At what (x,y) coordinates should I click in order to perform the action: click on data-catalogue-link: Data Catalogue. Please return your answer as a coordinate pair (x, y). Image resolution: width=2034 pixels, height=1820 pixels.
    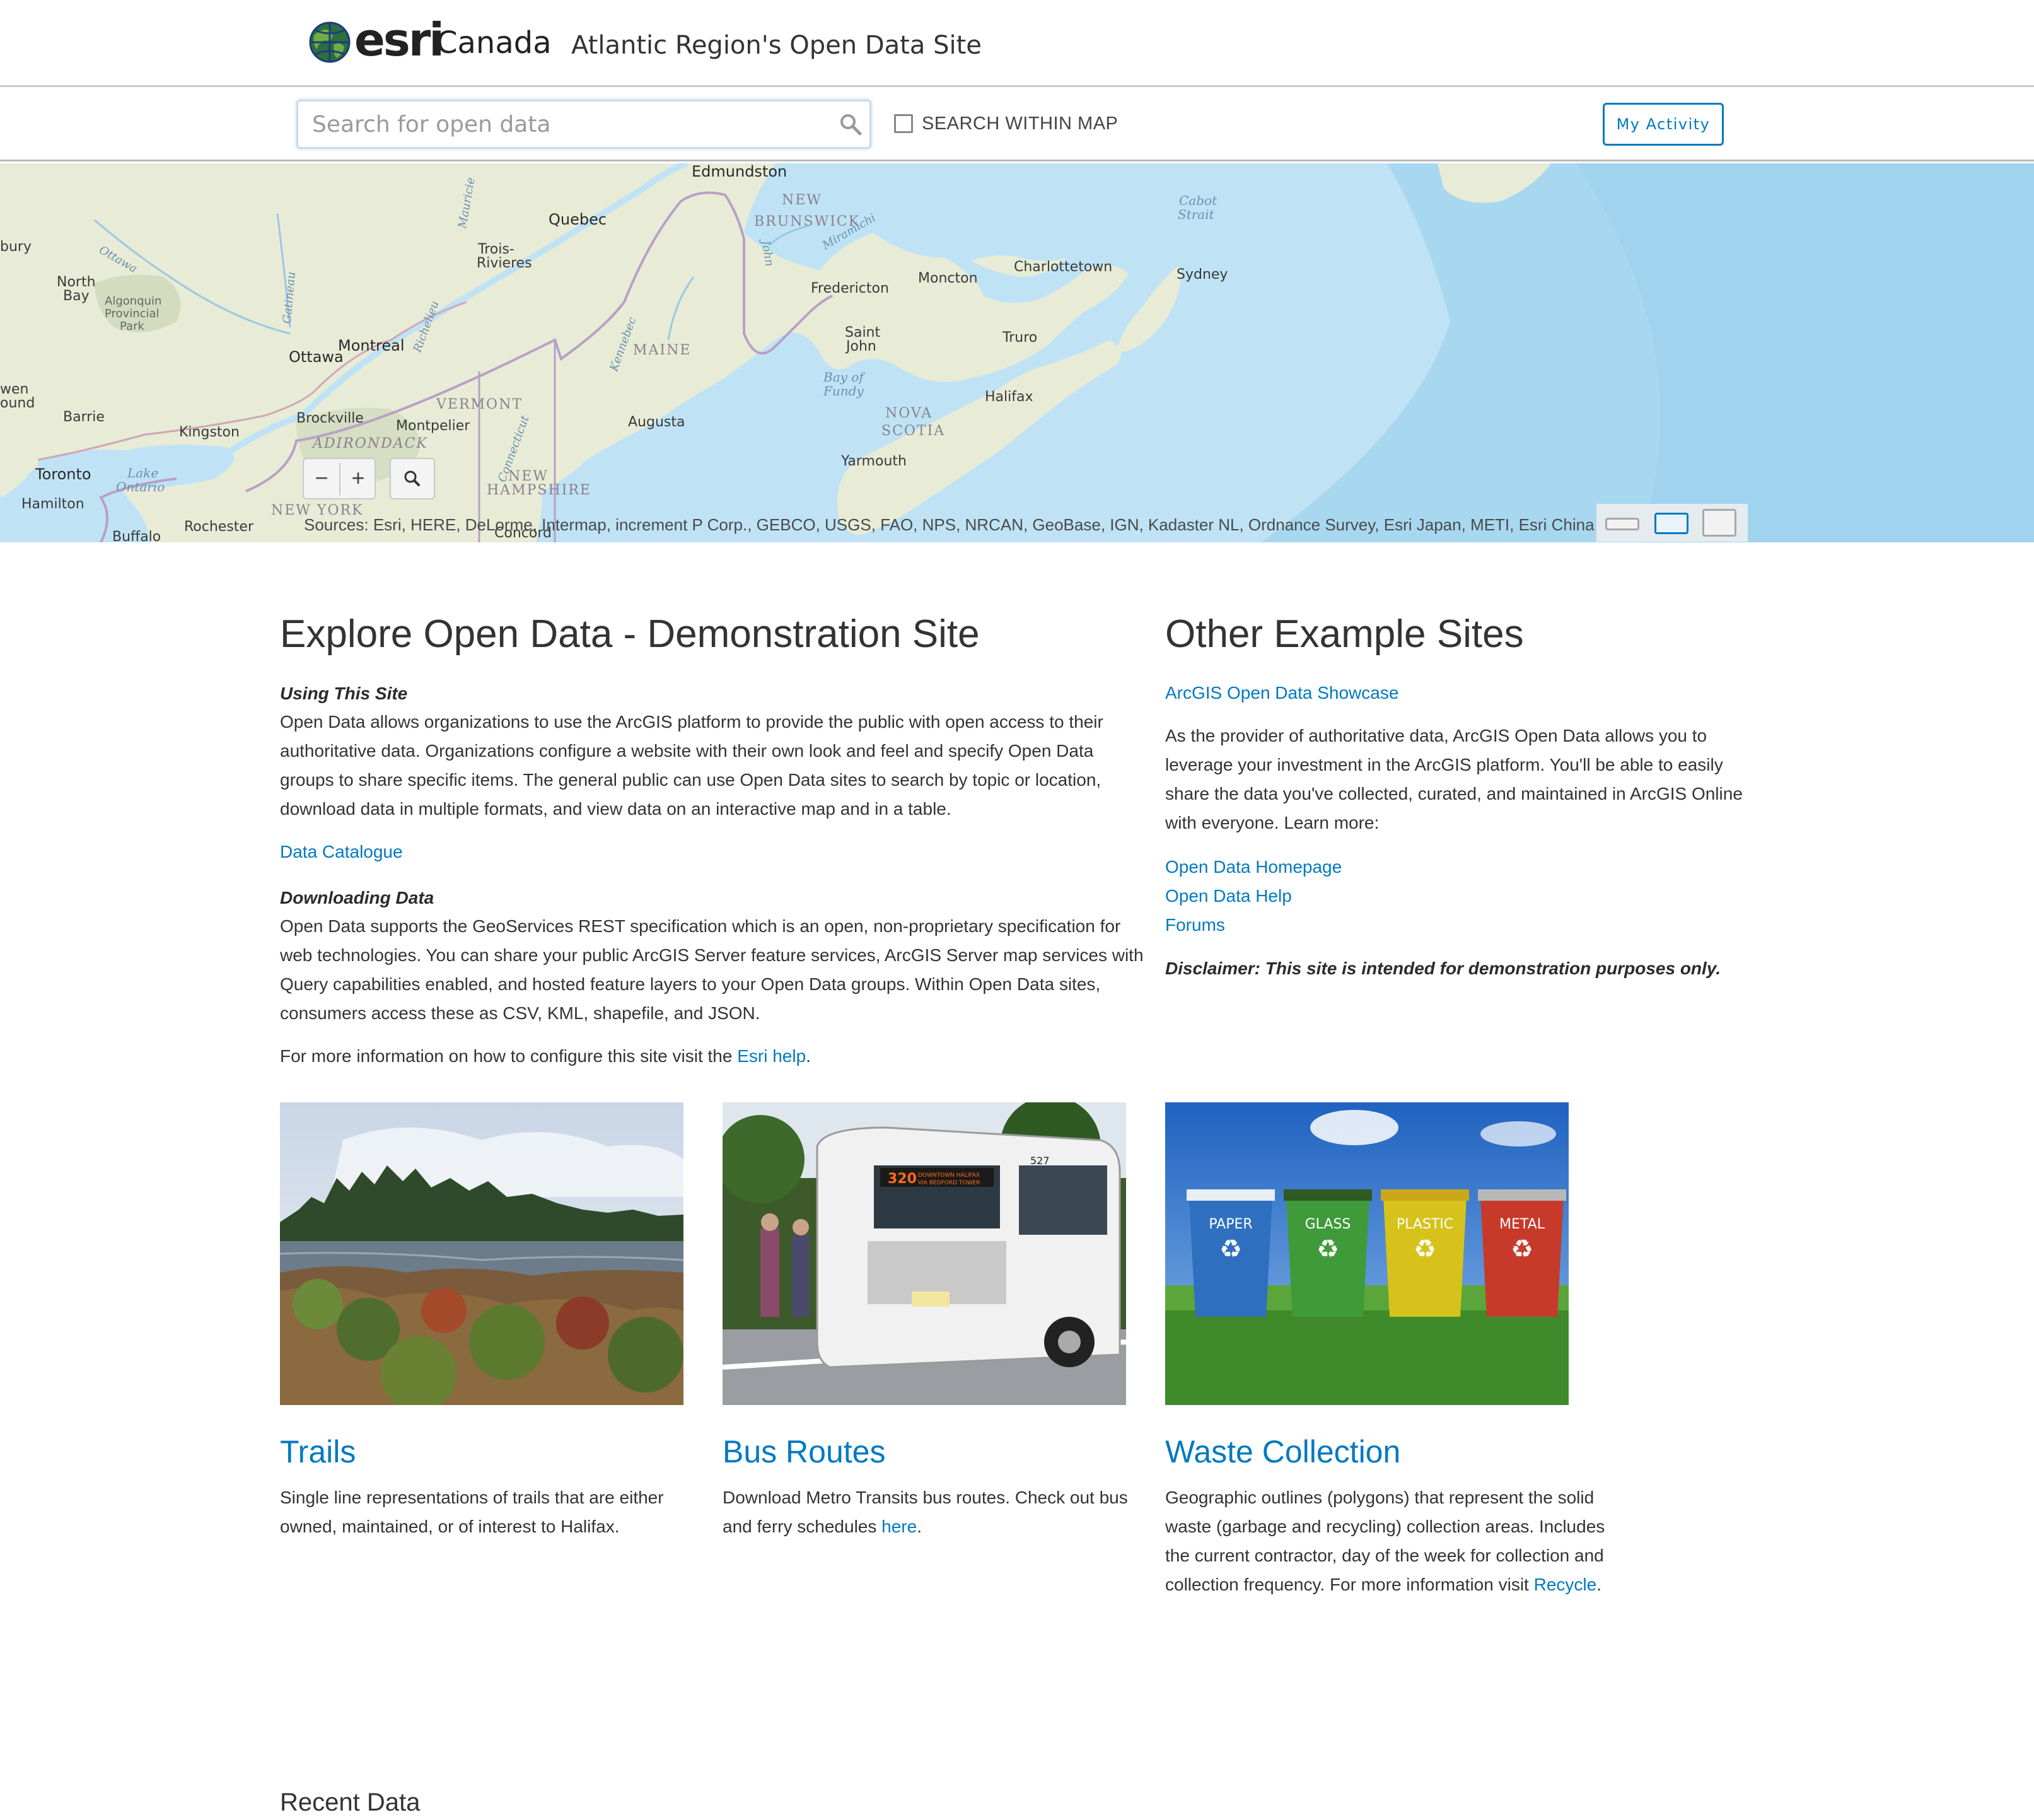
    Looking at the image, I should click on (341, 851).